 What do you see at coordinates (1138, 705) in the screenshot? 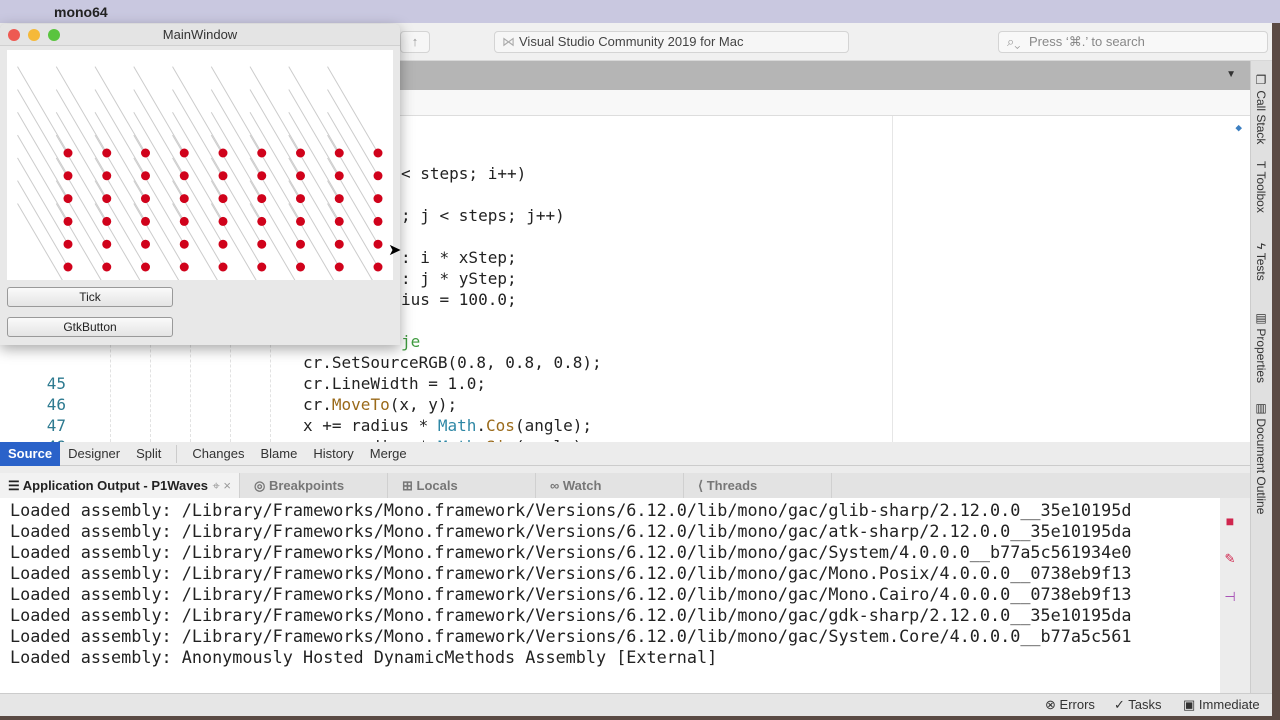
I see `tasks-button: ✓ Tasks` at bounding box center [1138, 705].